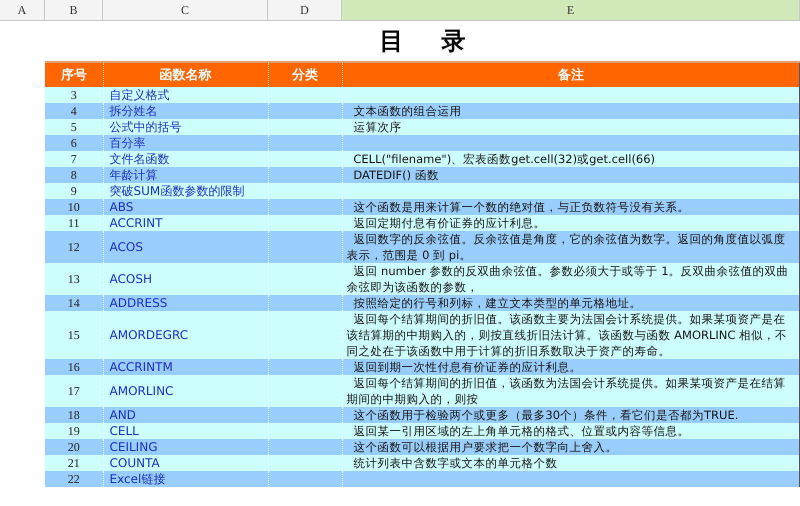  Describe the element at coordinates (138, 479) in the screenshot. I see `function-name: Excel链接` at that location.